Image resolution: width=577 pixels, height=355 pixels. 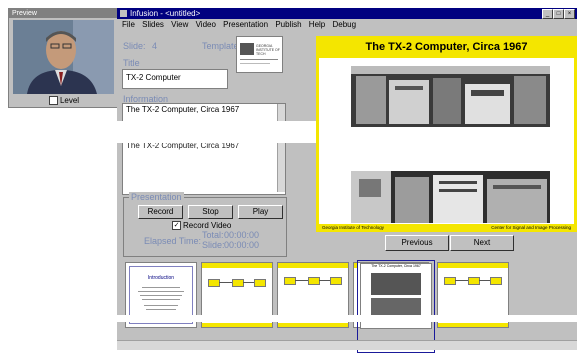 I want to click on tx2-photo-bottom, so click(x=450, y=197).